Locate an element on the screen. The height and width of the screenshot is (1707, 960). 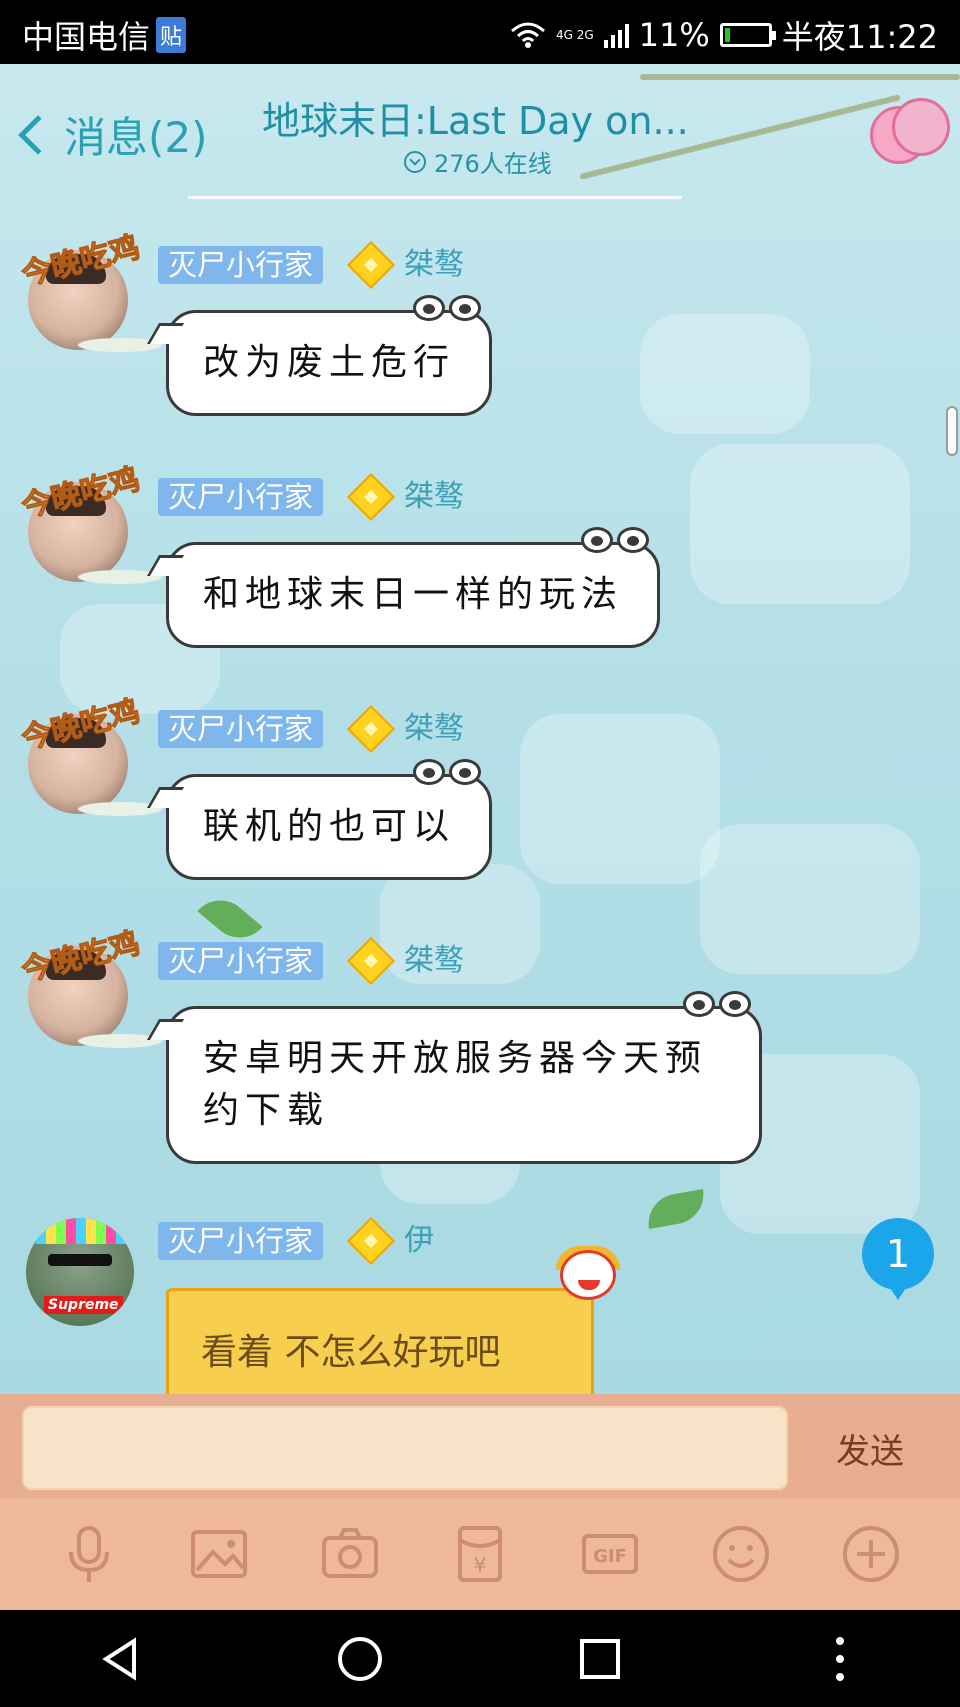
input-bar: 发送 is located at coordinates (480, 1446).